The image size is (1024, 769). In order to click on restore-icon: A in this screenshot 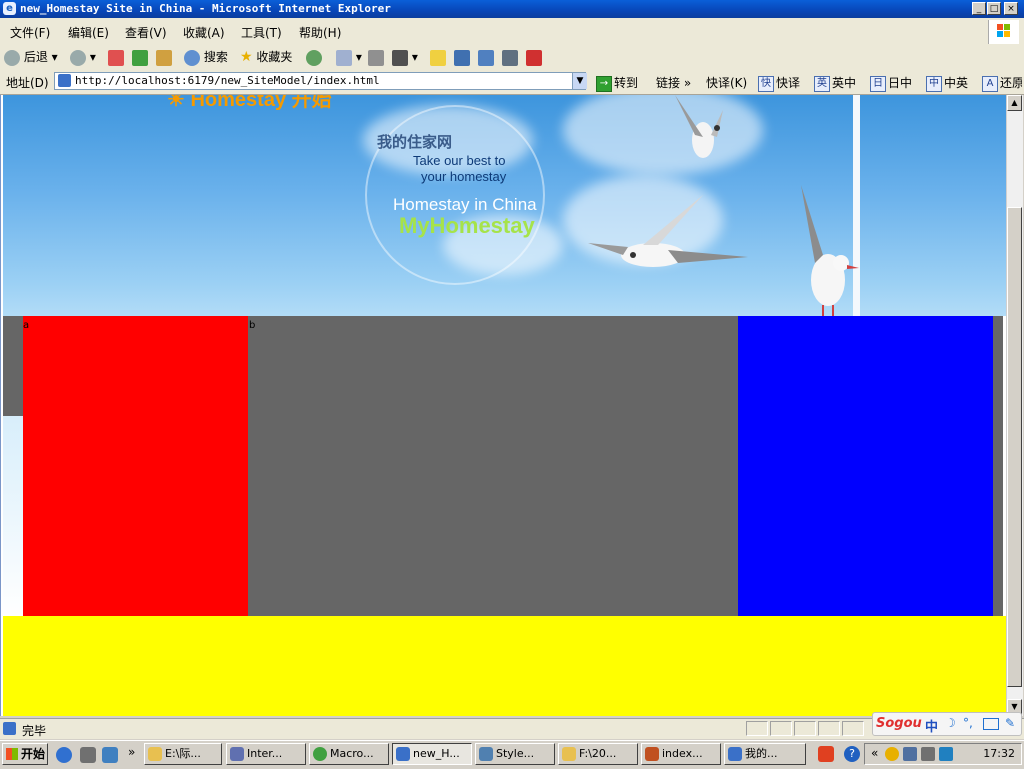, I will do `click(990, 83)`.